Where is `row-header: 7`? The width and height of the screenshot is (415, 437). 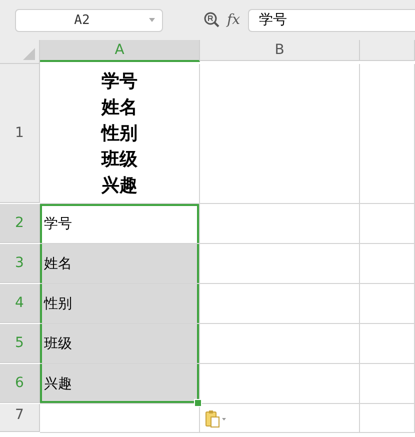 row-header: 7 is located at coordinates (20, 418).